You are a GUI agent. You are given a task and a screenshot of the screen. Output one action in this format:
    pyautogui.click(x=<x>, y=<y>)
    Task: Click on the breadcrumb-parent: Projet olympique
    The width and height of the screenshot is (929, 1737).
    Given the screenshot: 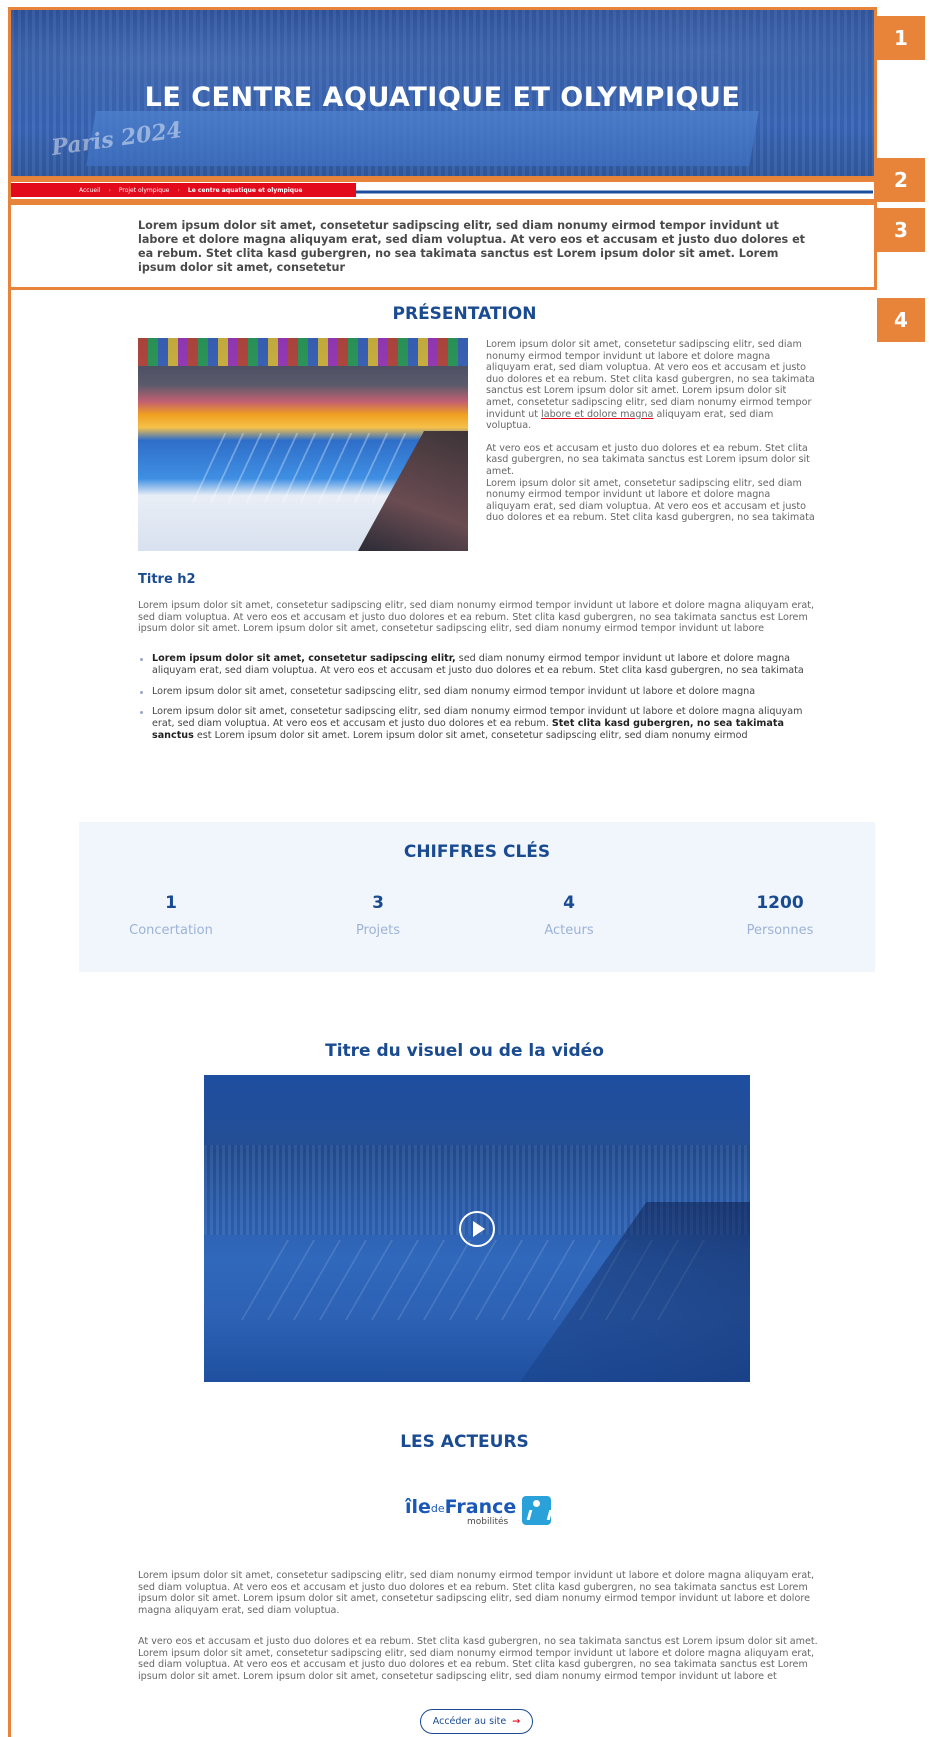 What is the action you would take?
    pyautogui.click(x=144, y=190)
    